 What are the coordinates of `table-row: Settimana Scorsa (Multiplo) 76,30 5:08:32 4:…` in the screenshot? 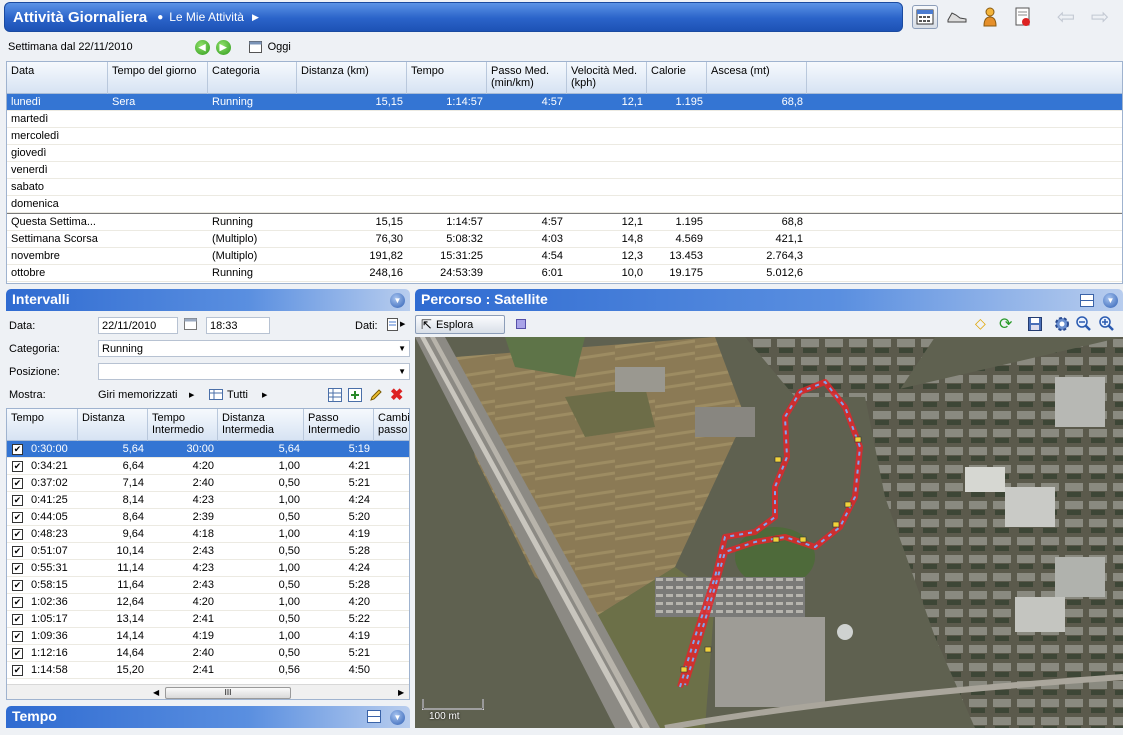 It's located at (564, 239).